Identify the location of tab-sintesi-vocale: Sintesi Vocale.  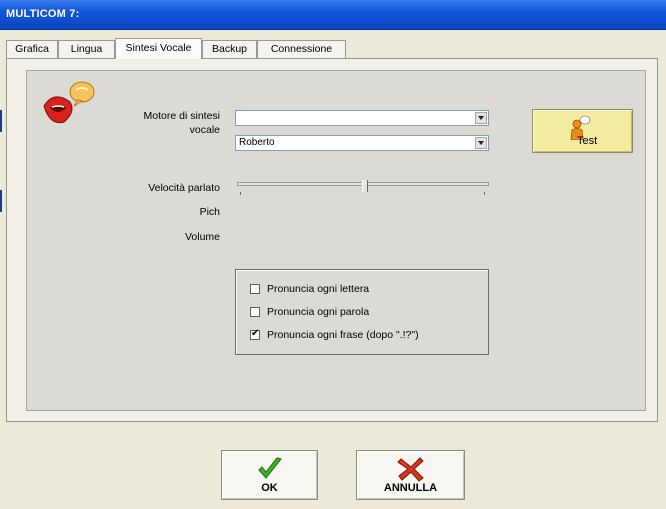
(158, 48).